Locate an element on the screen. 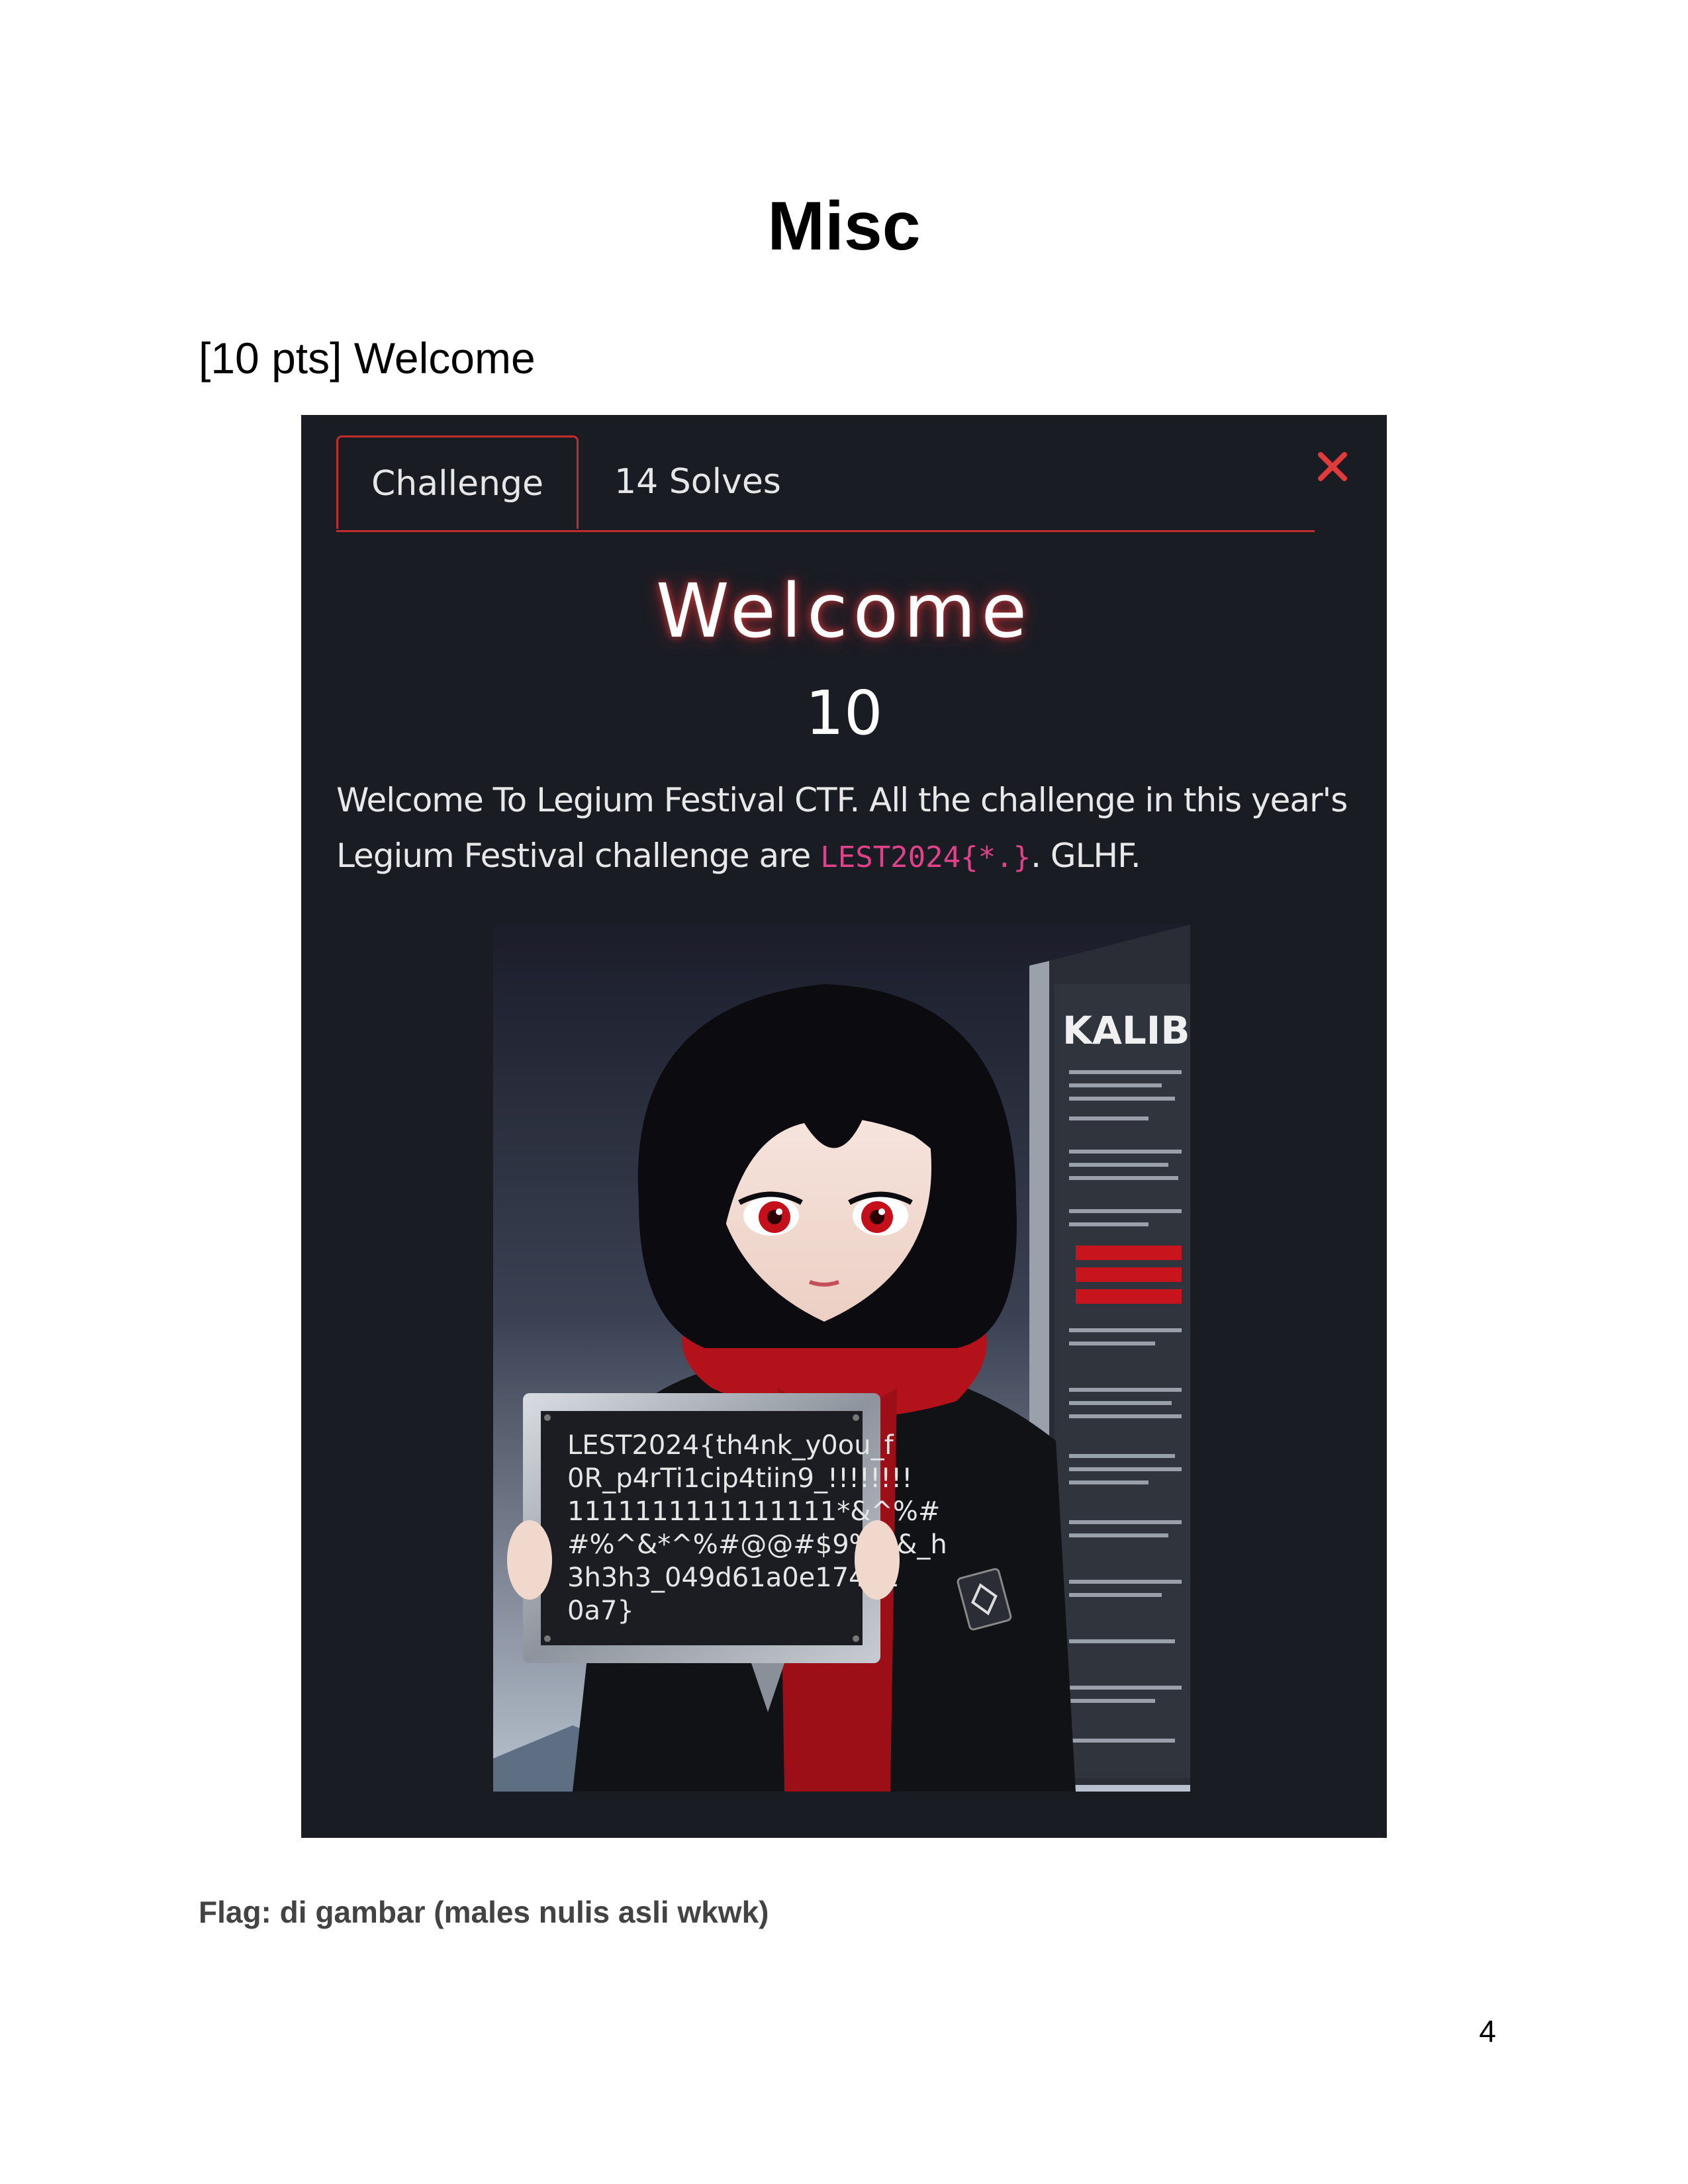  flag-note: Flag: di gambar (males nulis asli wkwk) is located at coordinates (484, 1912).